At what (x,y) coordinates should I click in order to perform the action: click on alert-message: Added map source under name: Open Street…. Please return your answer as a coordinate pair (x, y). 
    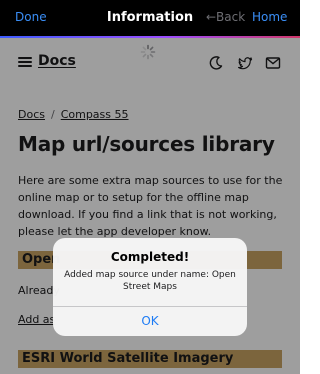
    Looking at the image, I should click on (150, 281).